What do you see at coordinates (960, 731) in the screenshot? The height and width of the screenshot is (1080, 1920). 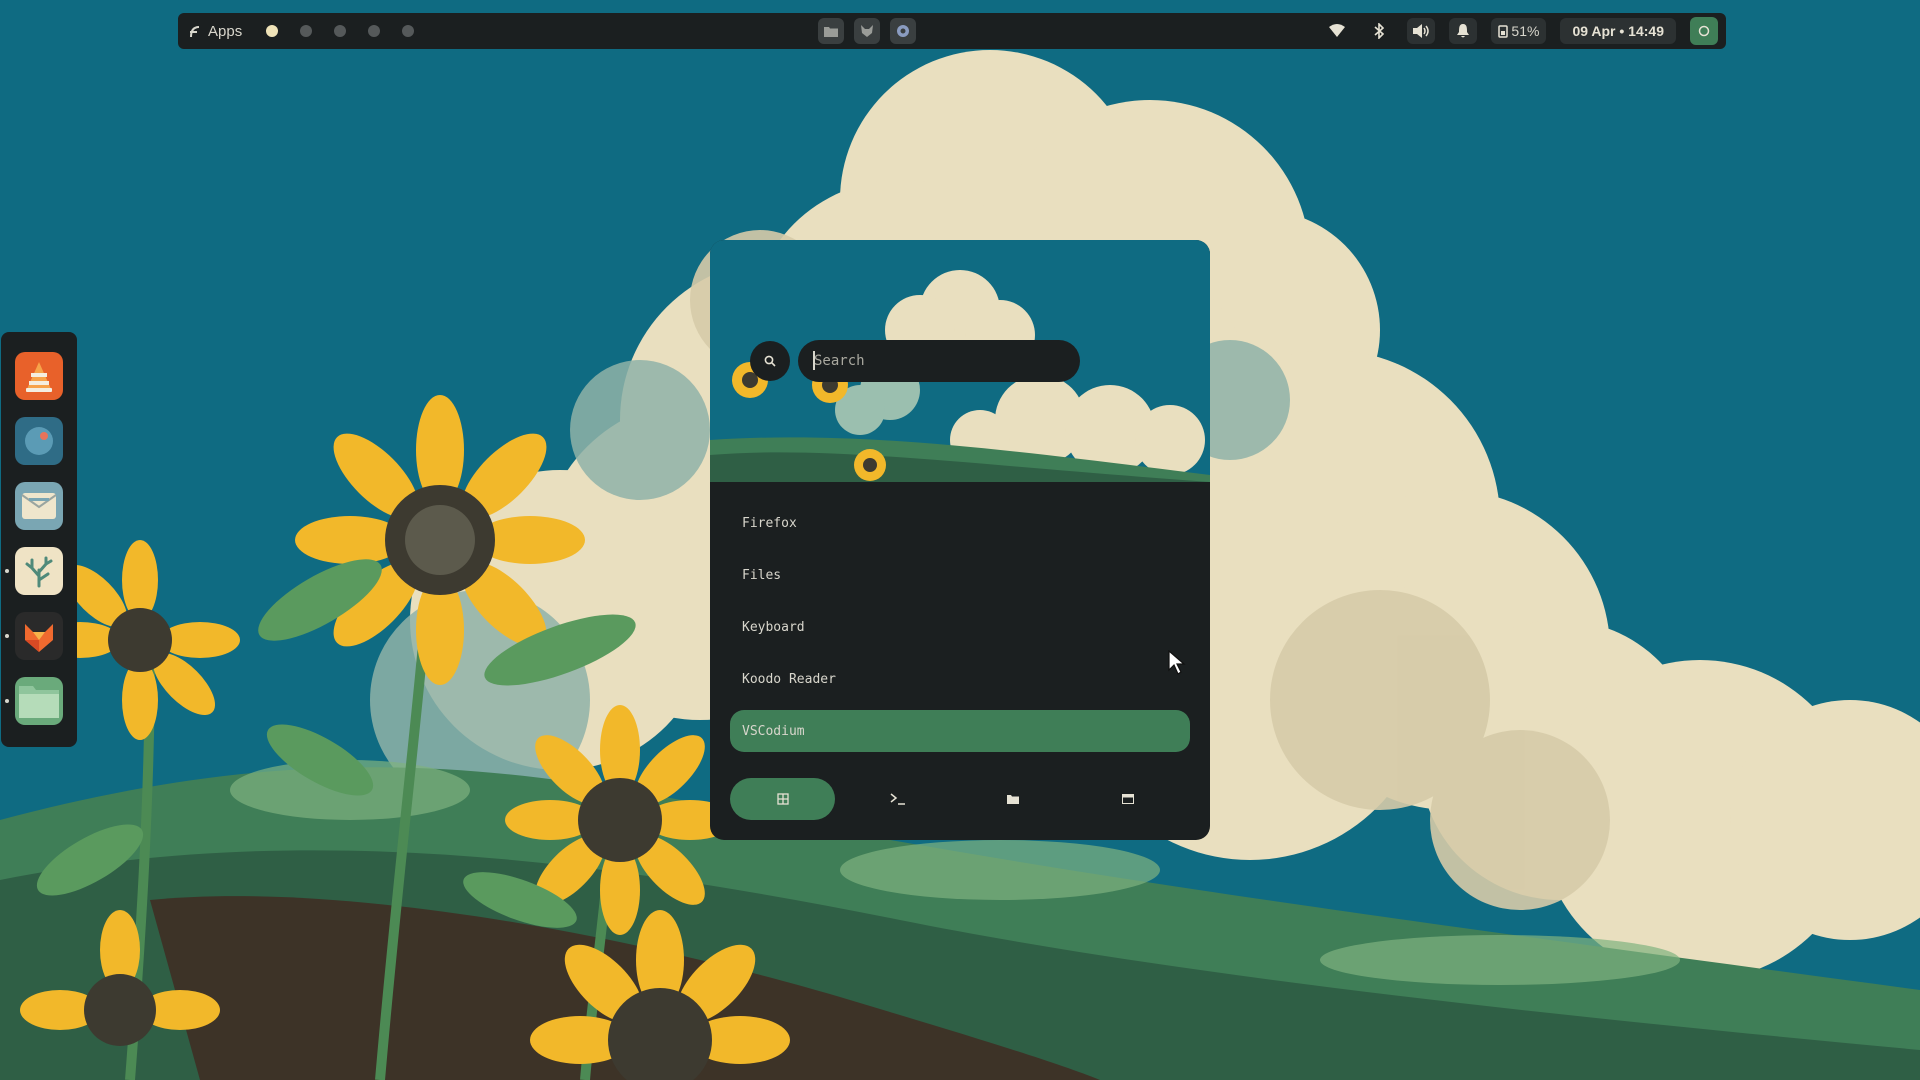 I see `app-item-vscodium: VSCodium` at bounding box center [960, 731].